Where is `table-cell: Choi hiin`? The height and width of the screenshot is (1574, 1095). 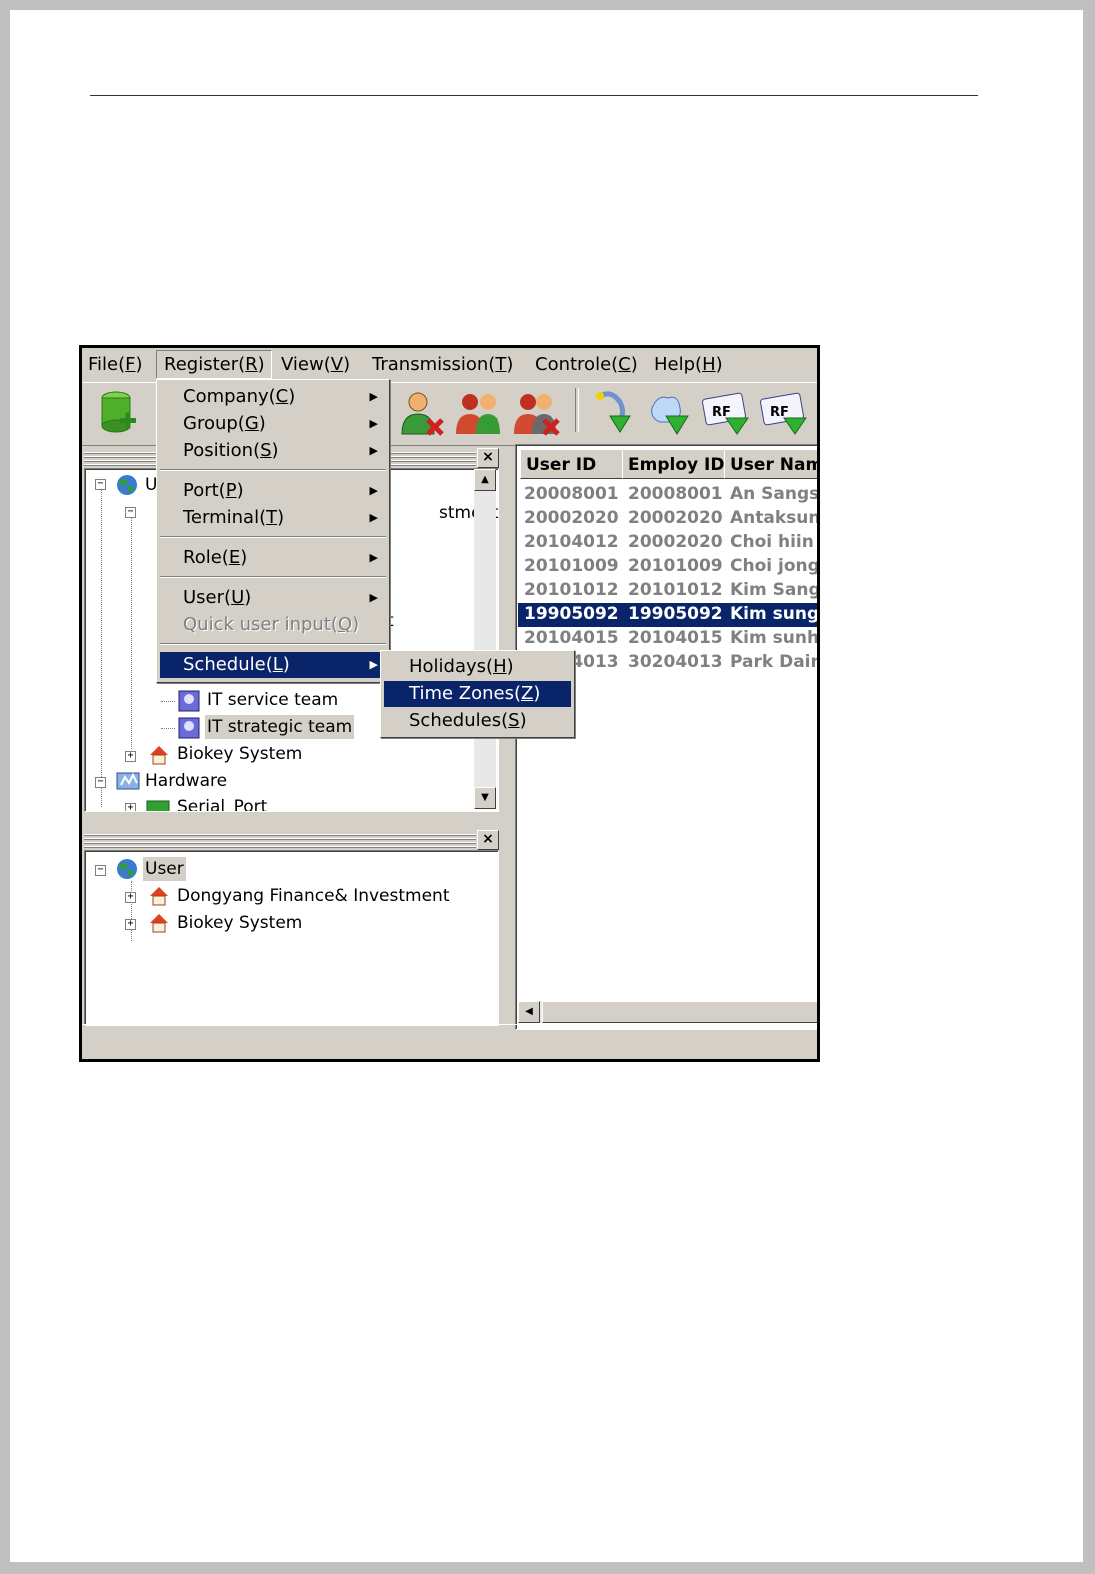
table-cell: Choi hiin is located at coordinates (772, 542).